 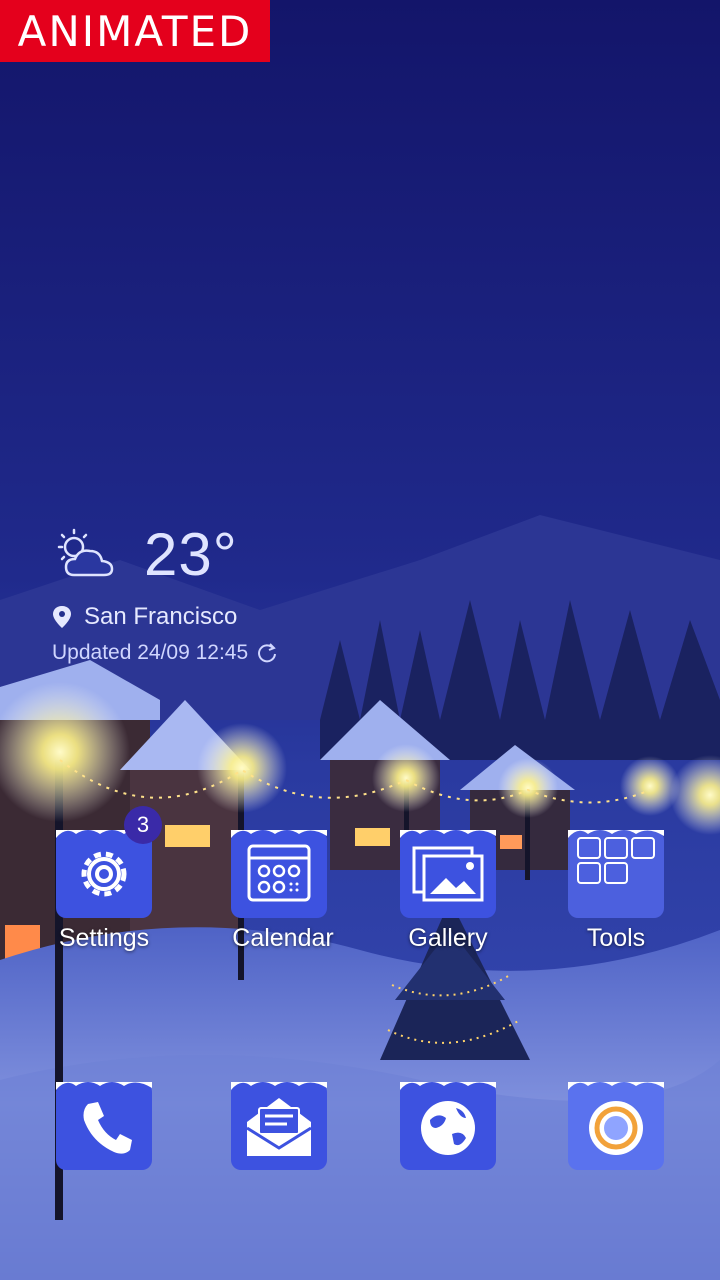 I want to click on weather-updated-time: Updated 24/09 12:45, so click(x=150, y=652).